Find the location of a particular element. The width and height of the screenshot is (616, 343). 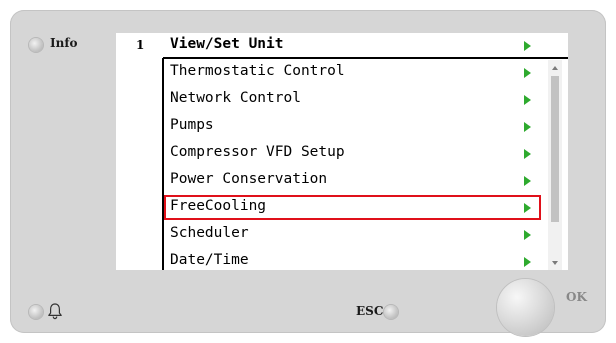

bell-icon is located at coordinates (55, 311).